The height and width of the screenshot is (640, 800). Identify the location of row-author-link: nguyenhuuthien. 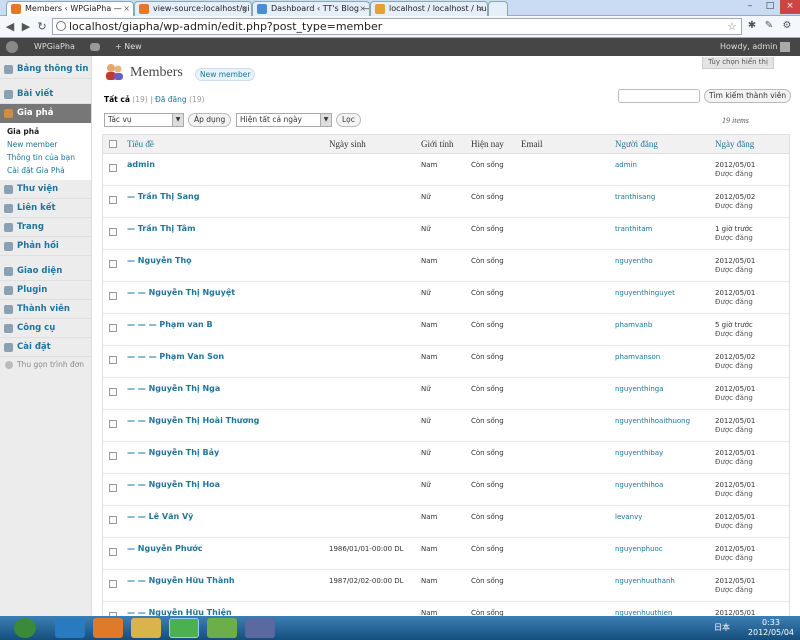
(643, 612).